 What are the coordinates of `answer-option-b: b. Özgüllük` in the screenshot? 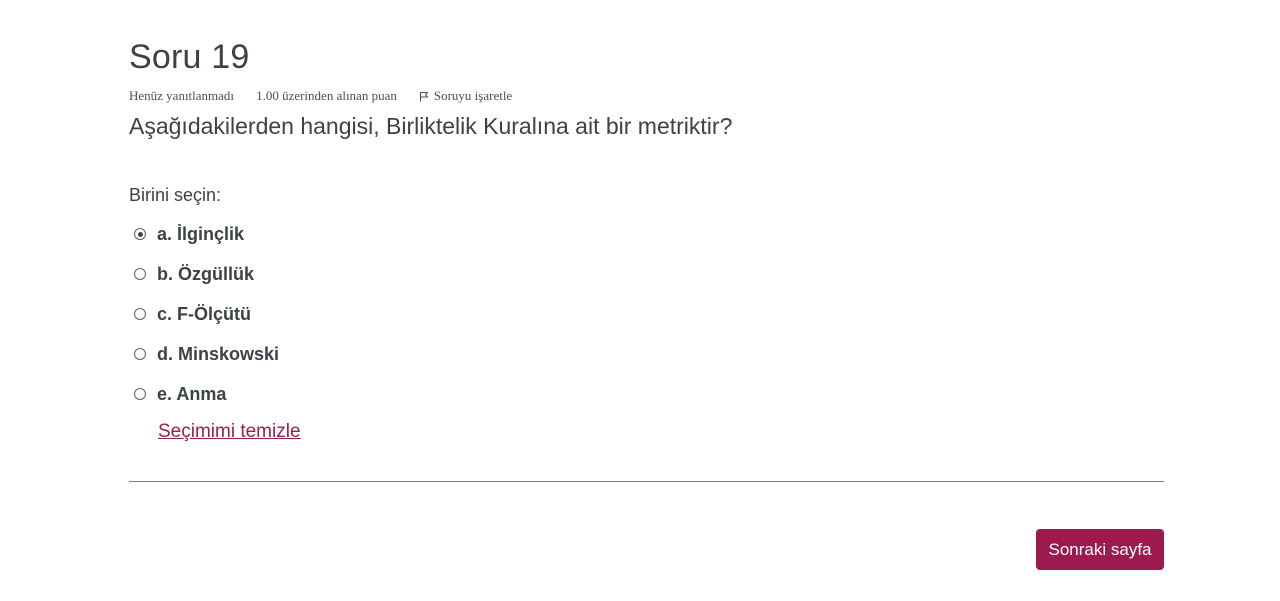 It's located at (206, 274).